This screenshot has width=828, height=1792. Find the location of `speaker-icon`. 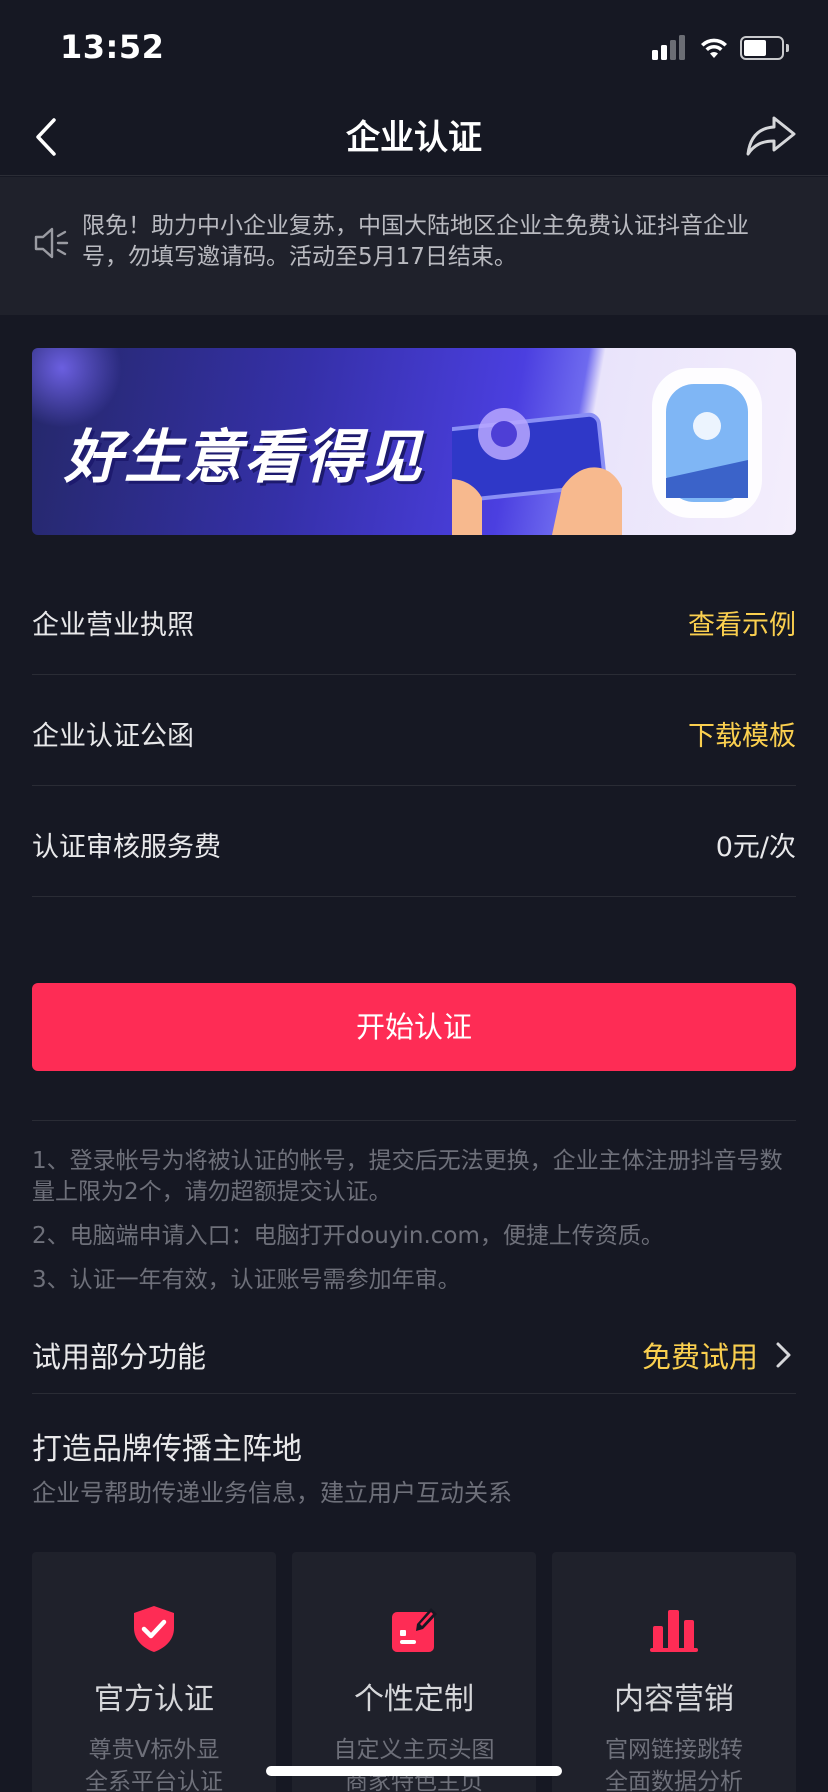

speaker-icon is located at coordinates (51, 243).